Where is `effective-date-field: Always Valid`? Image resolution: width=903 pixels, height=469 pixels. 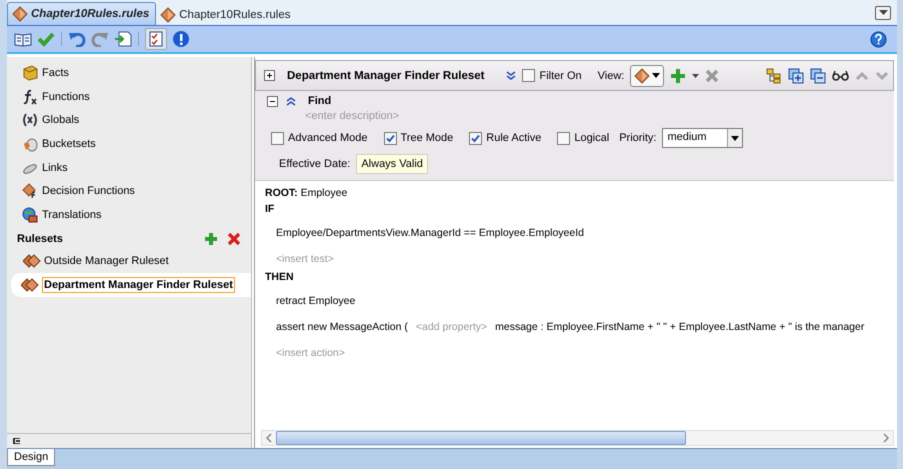
effective-date-field: Always Valid is located at coordinates (392, 164).